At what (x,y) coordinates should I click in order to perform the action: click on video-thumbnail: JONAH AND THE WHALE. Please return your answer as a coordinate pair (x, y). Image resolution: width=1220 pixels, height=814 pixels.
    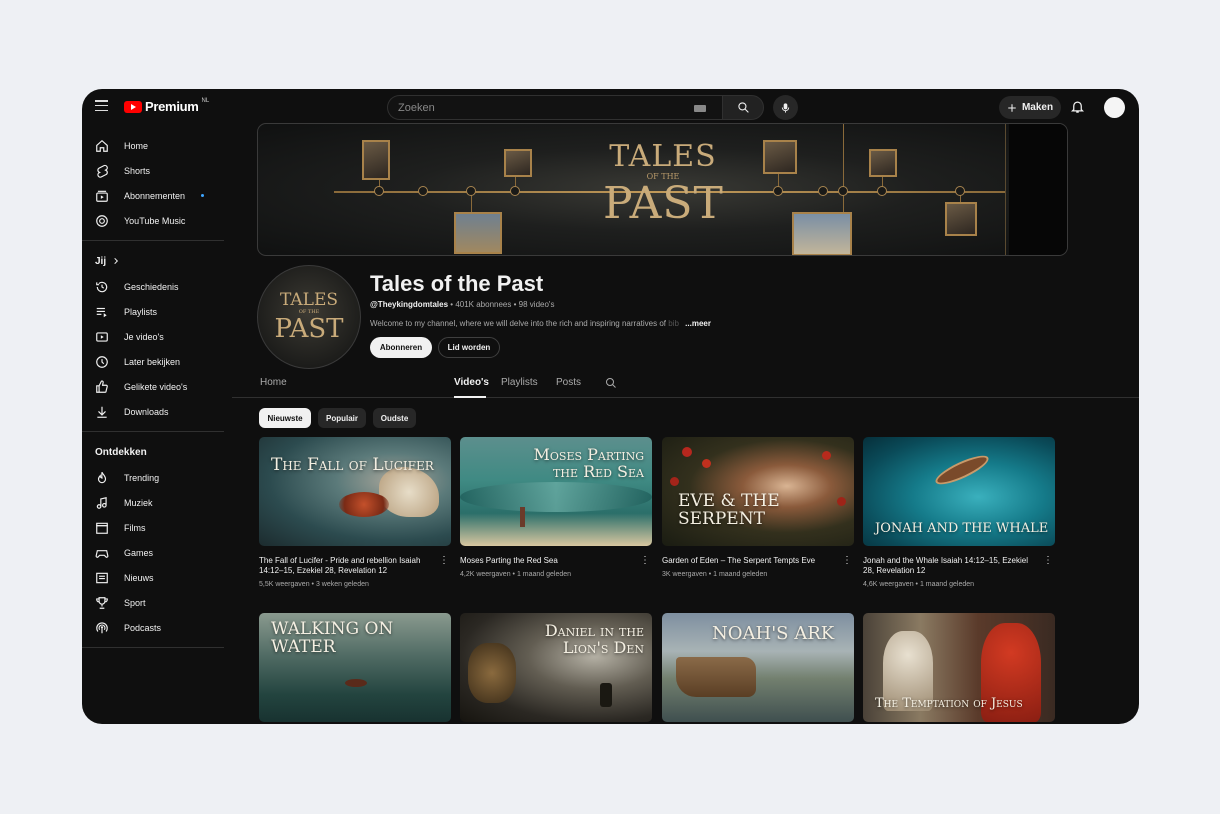
    Looking at the image, I should click on (959, 491).